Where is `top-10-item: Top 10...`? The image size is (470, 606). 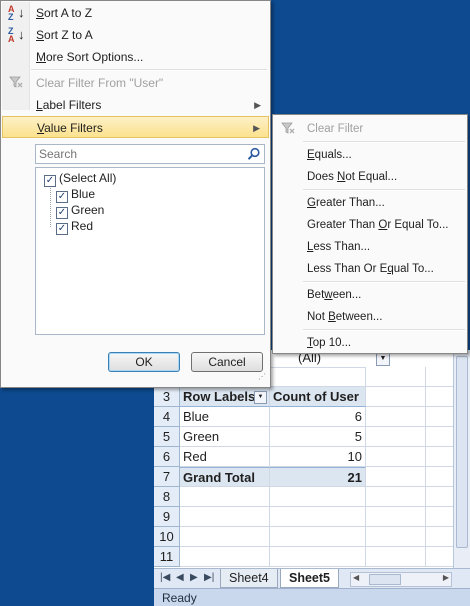 top-10-item: Top 10... is located at coordinates (370, 343).